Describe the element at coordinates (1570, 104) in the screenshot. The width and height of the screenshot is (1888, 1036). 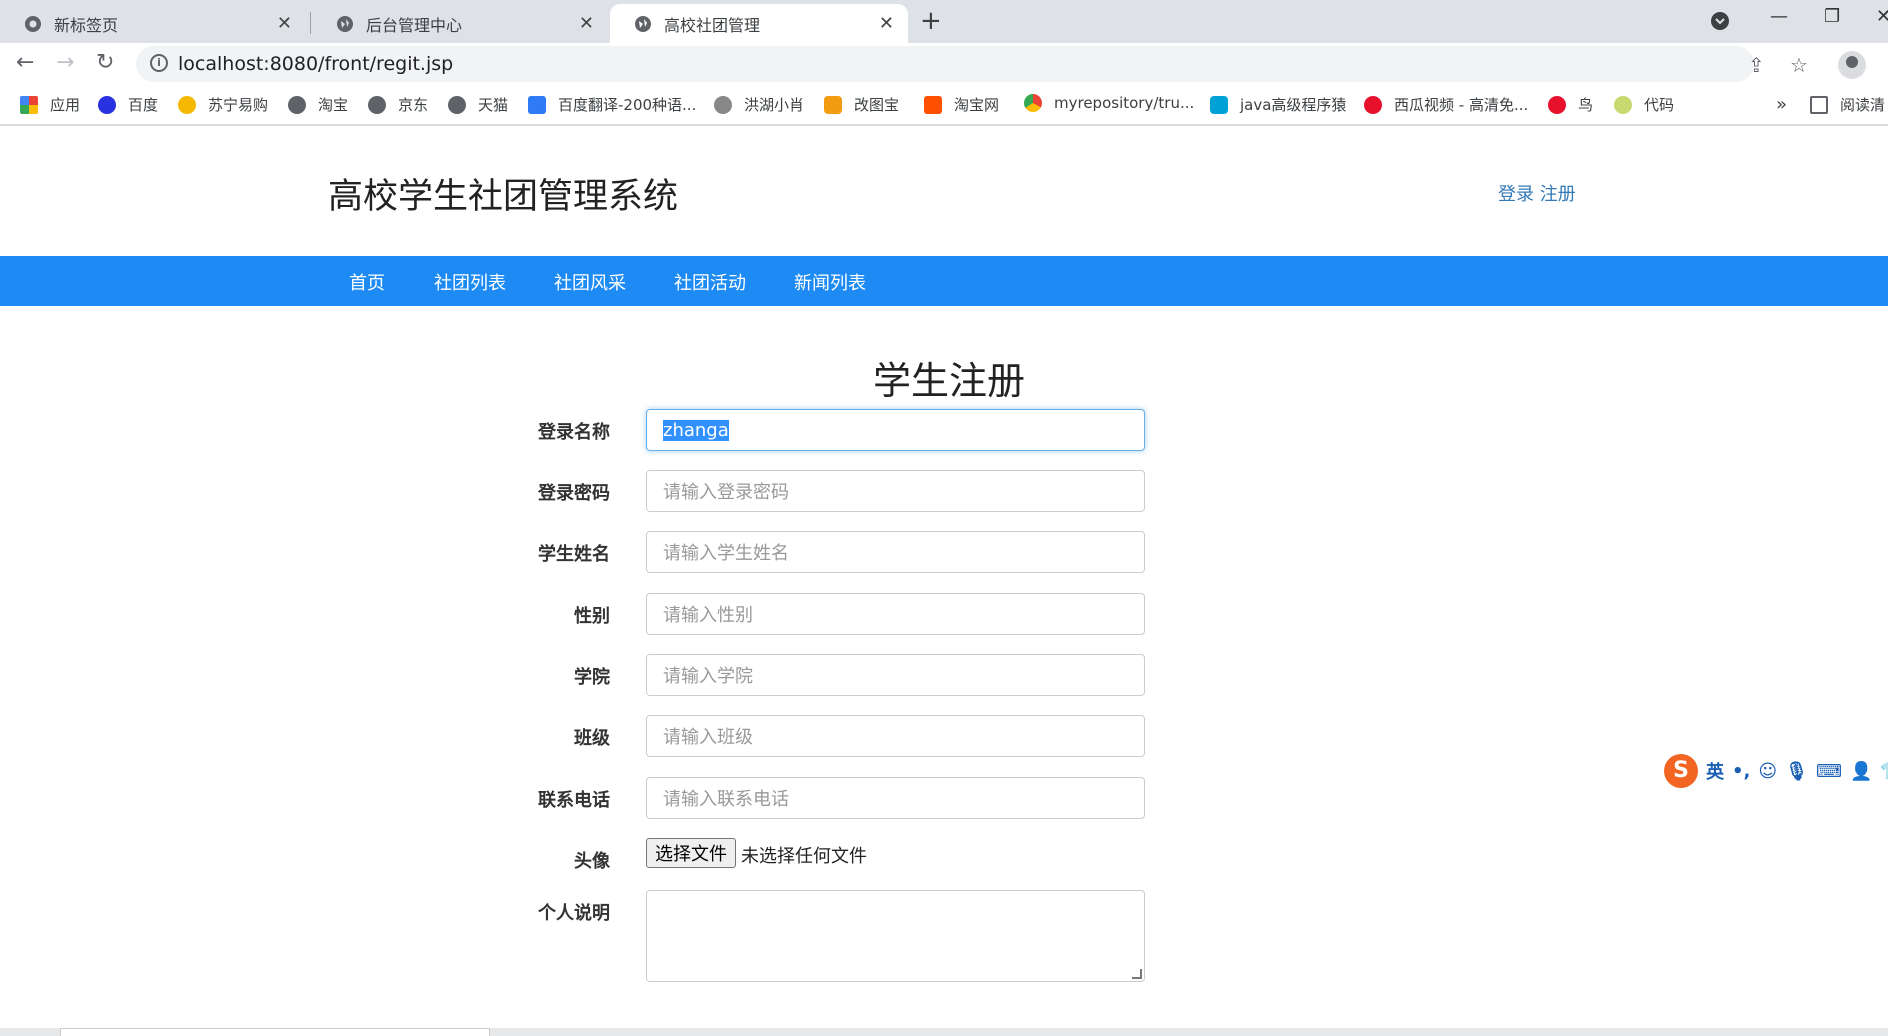
I see `bookmark-item: 鸟` at that location.